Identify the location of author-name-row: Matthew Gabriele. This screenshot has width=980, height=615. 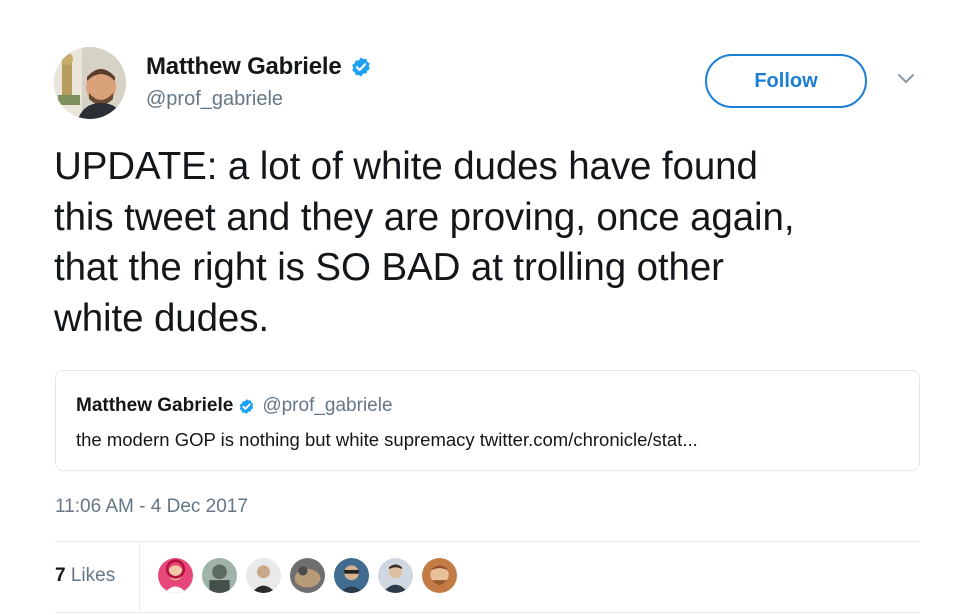
(259, 67).